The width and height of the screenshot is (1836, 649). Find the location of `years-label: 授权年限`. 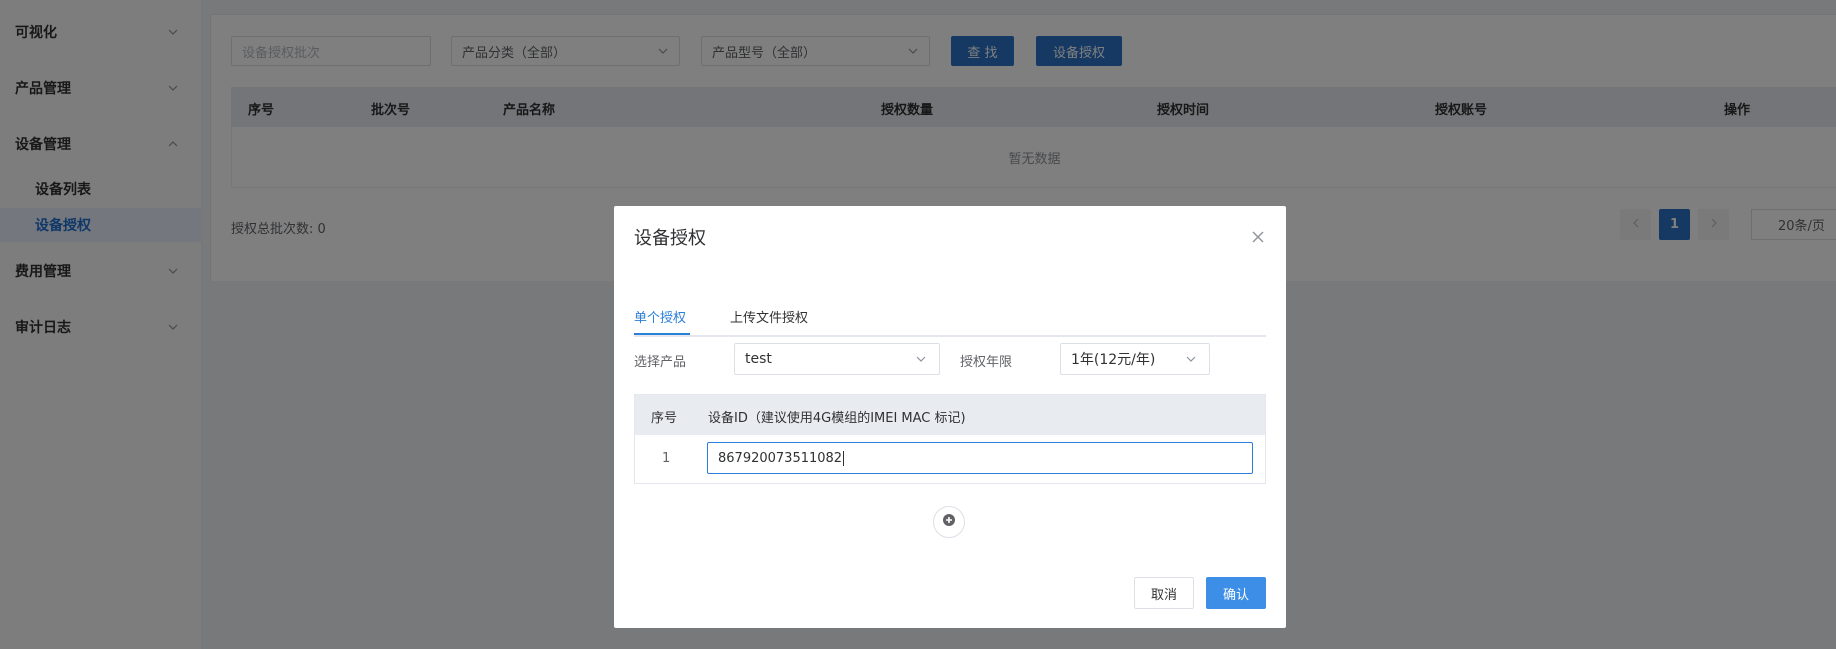

years-label: 授权年限 is located at coordinates (986, 362).